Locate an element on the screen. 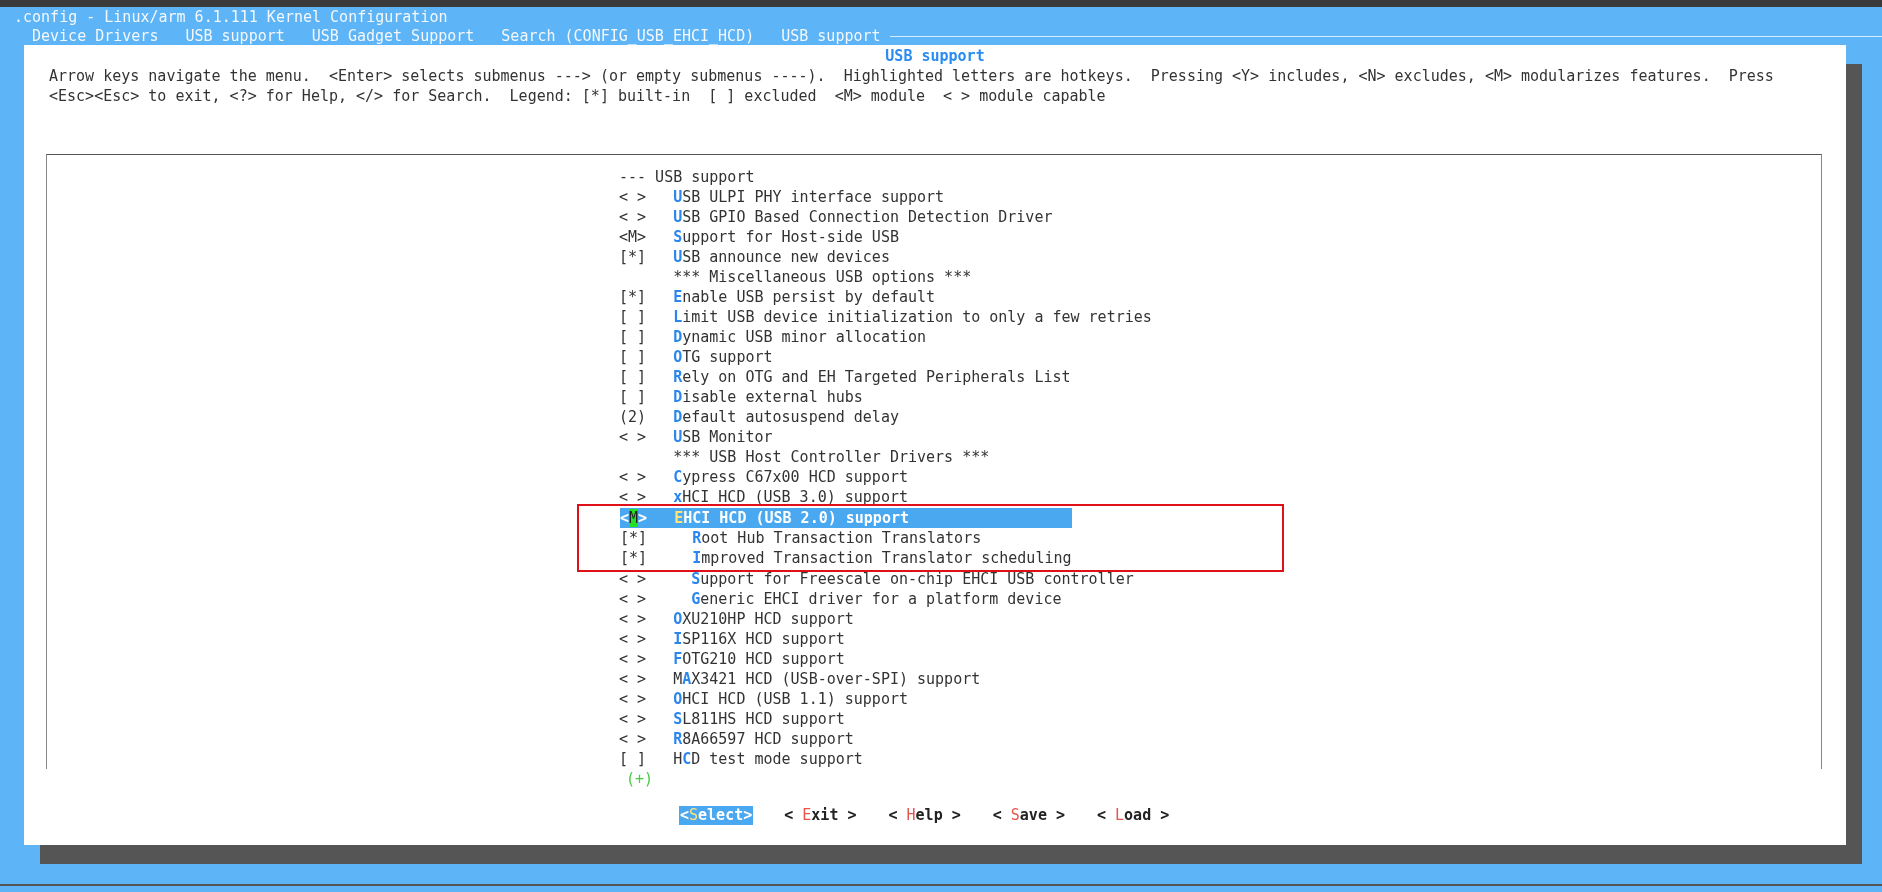  menu-item-label: Dynamic USB minor allocation is located at coordinates (800, 337).